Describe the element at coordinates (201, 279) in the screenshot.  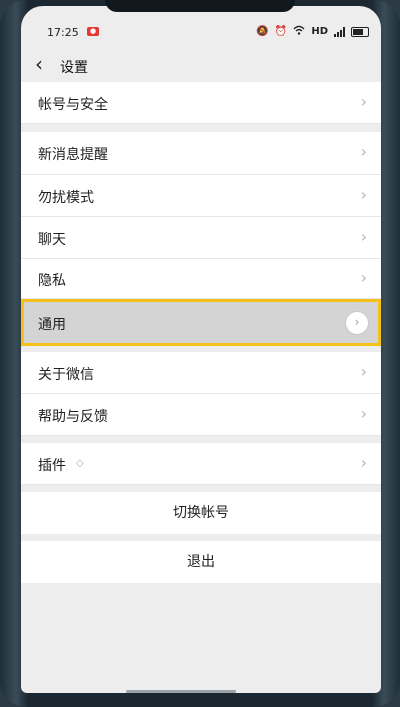
I see `settings-item-privacy: 隐私 ›` at that location.